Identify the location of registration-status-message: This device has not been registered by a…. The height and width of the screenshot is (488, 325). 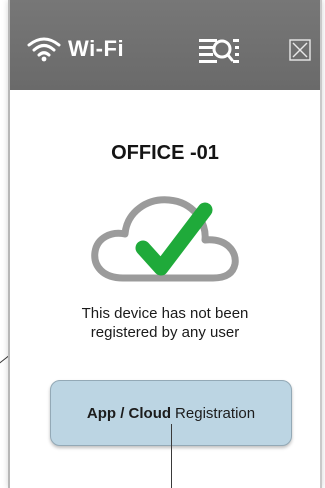
(165, 323).